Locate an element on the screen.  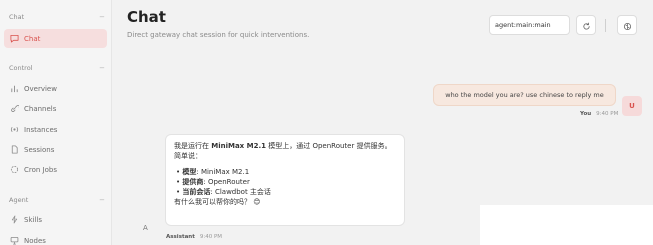
text-span: 我是运行在 is located at coordinates (193, 146).